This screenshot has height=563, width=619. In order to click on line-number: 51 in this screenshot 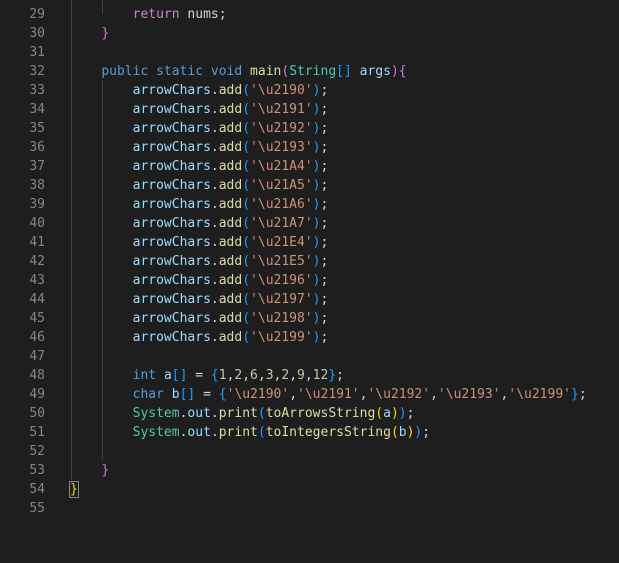, I will do `click(37, 432)`.